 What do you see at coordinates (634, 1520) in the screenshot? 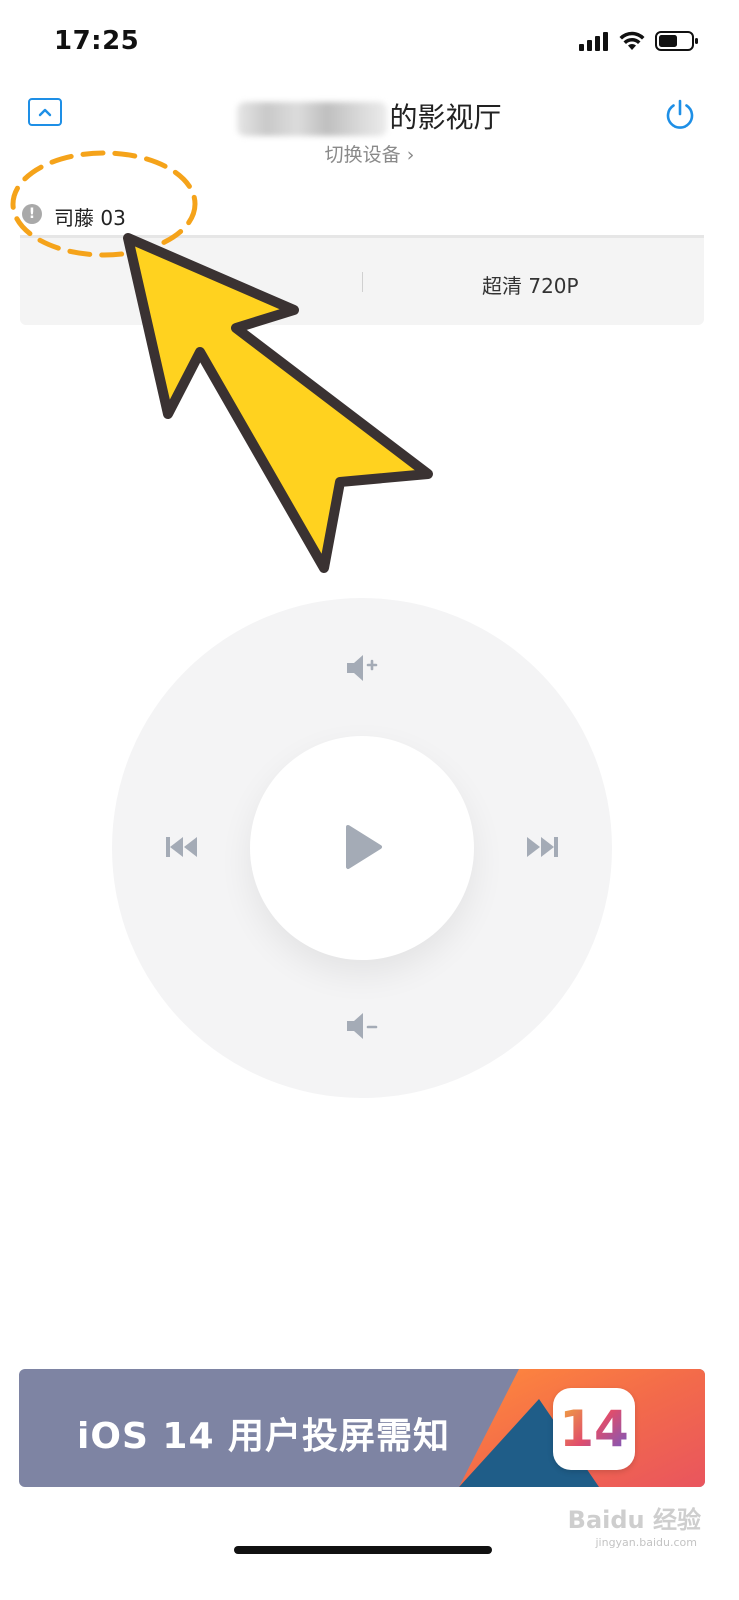
I see `baidu-watermark: Baidu 经验` at bounding box center [634, 1520].